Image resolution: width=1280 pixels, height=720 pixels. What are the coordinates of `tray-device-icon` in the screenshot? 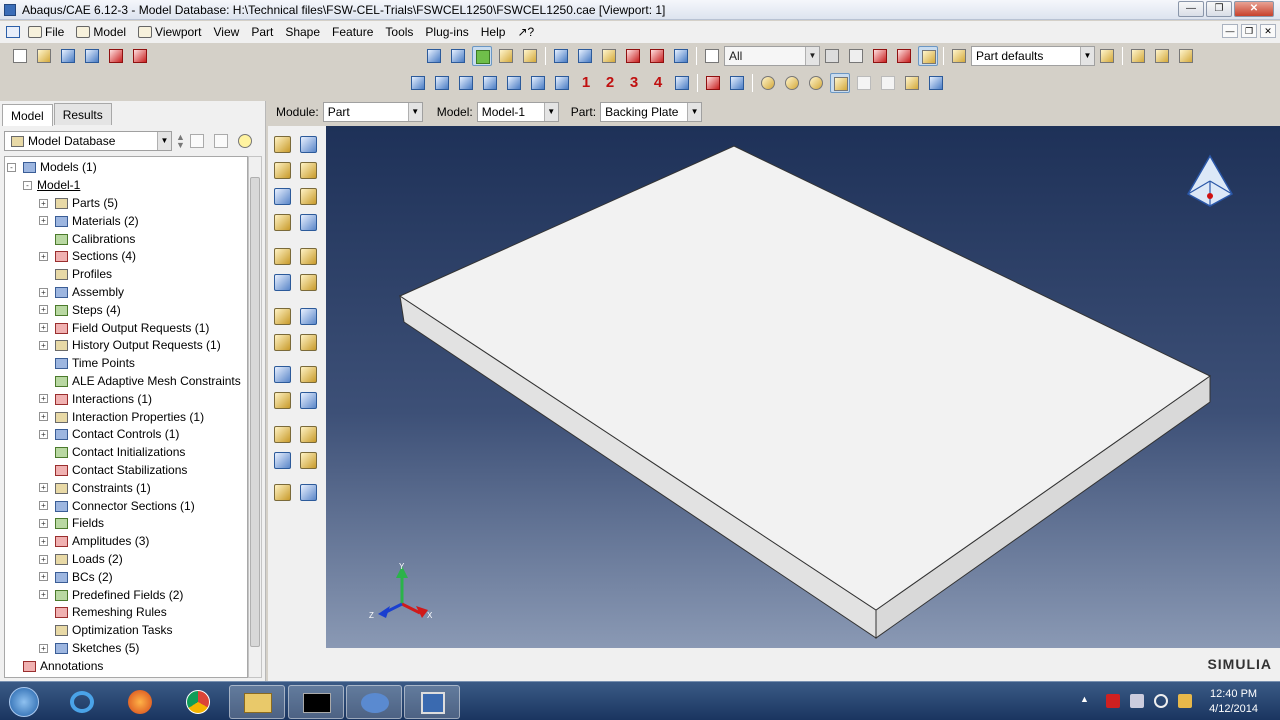 It's located at (1137, 701).